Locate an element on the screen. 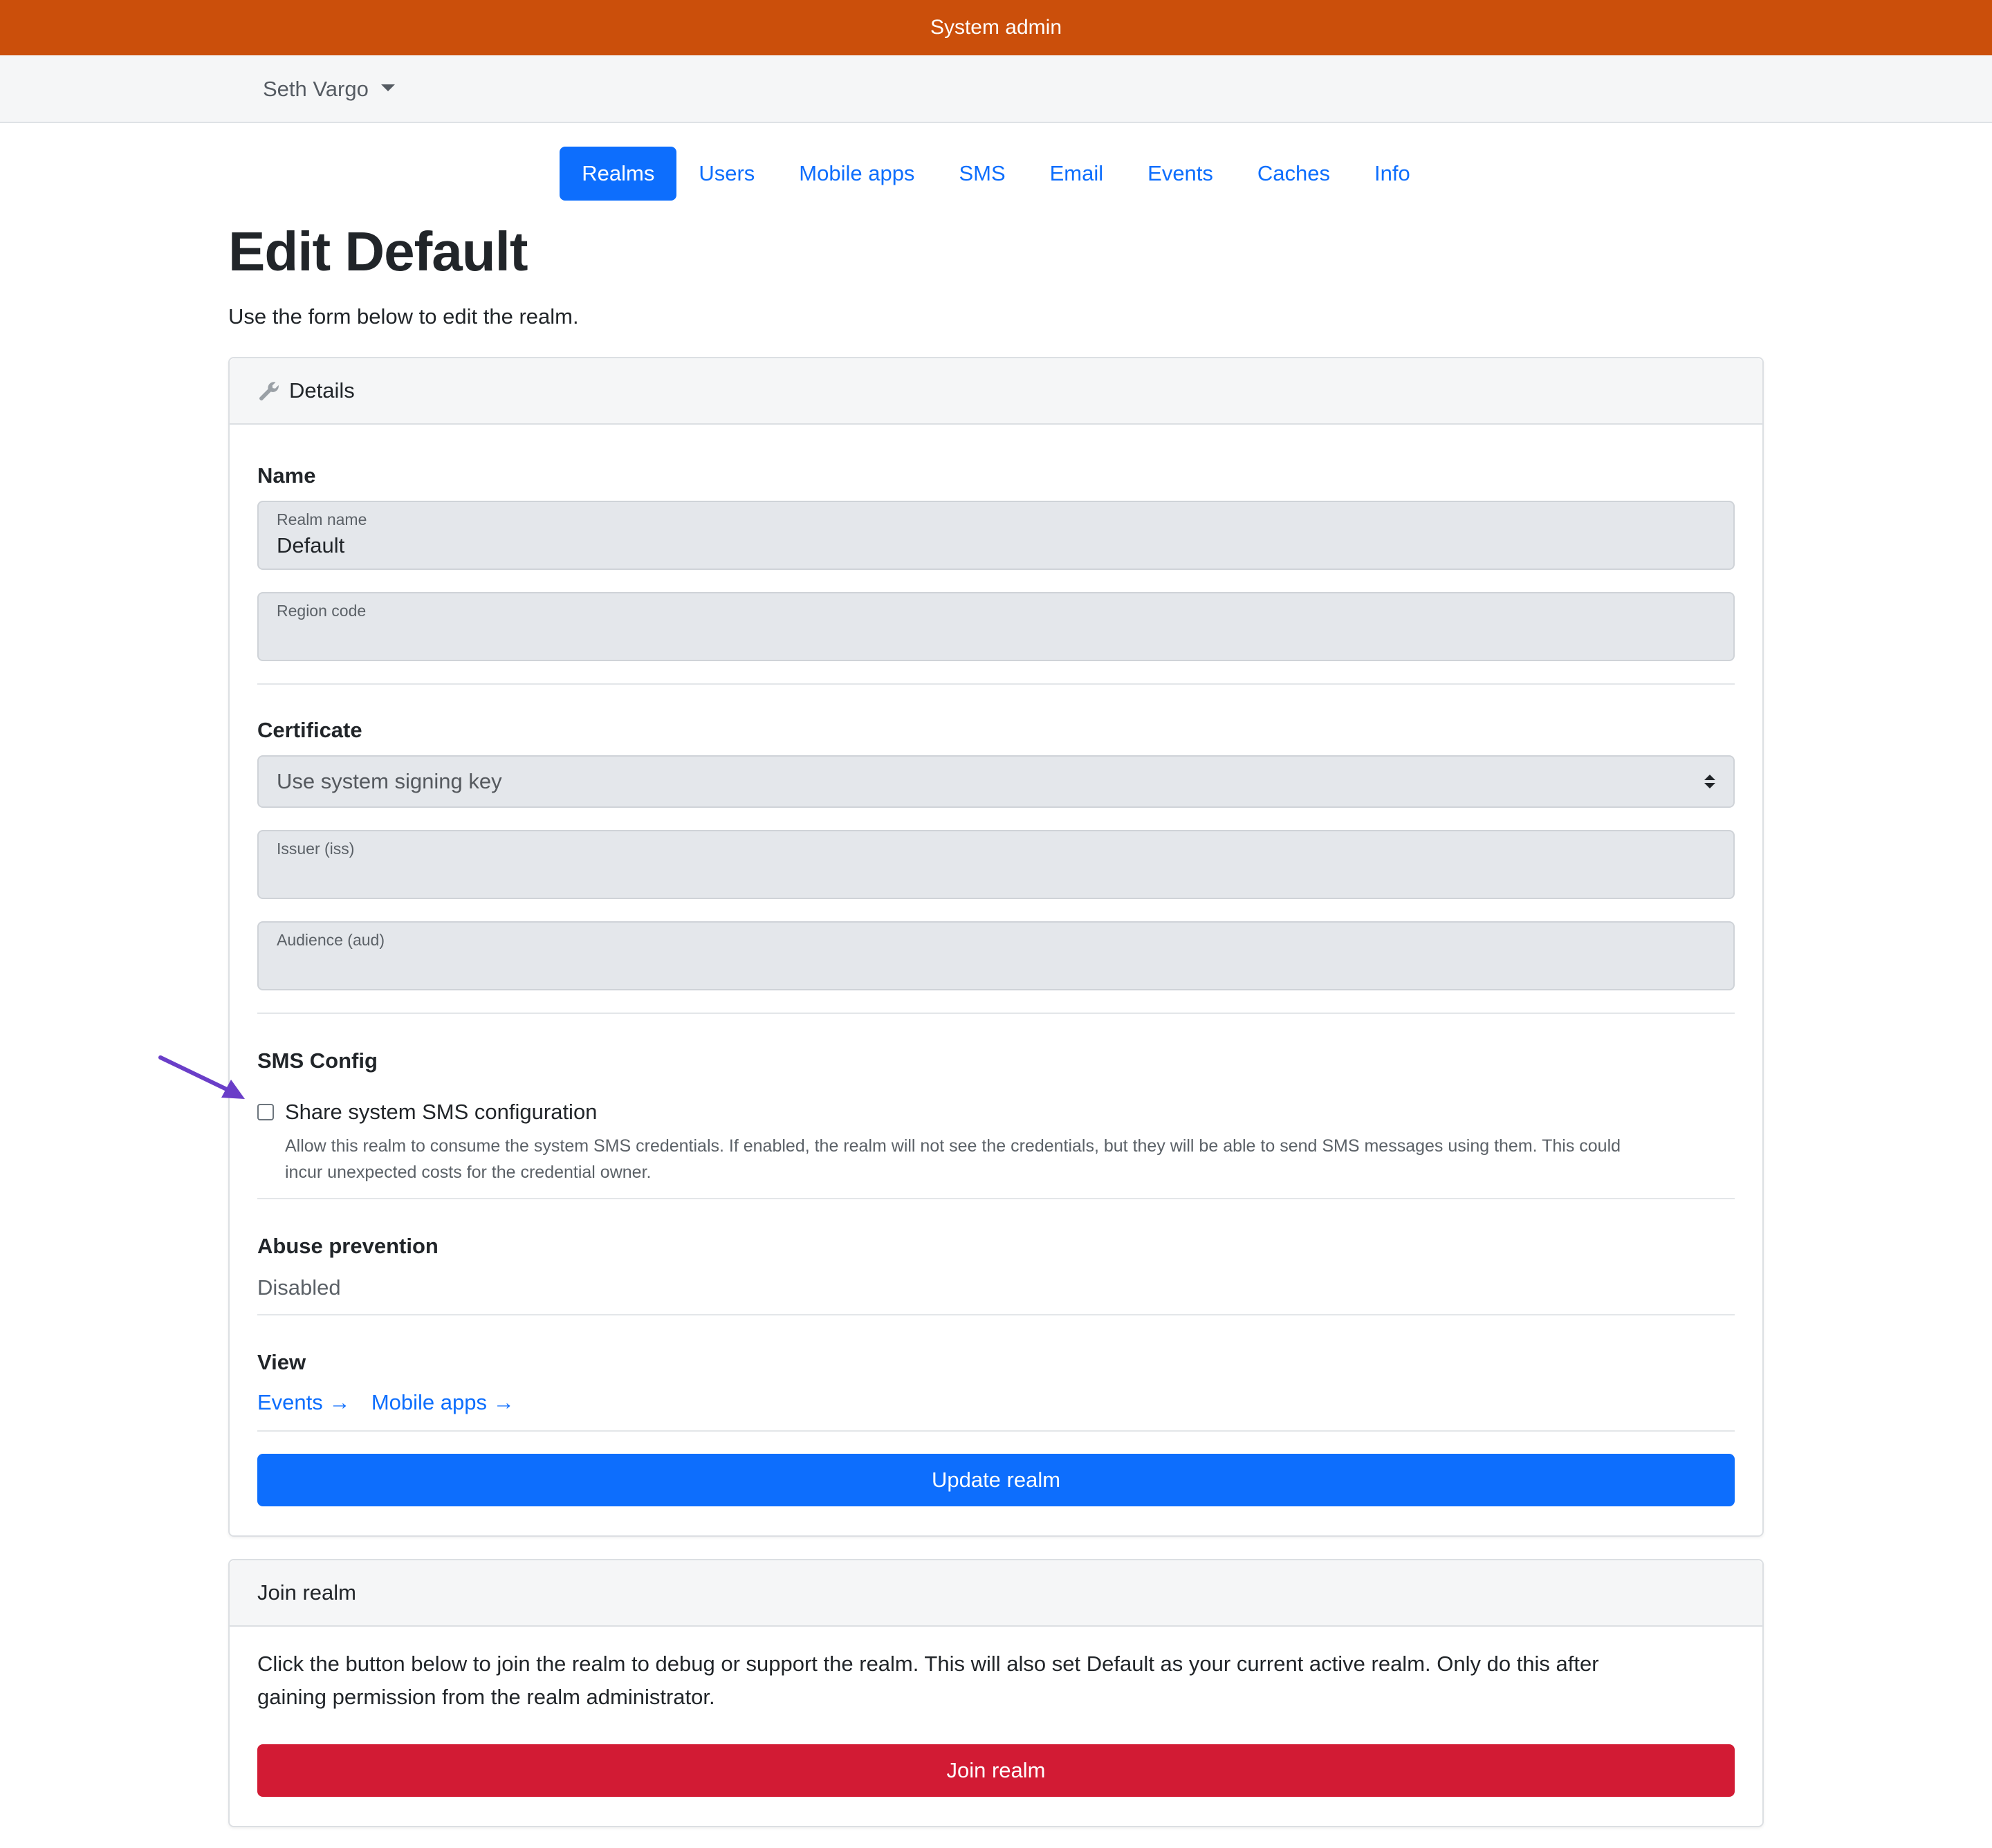 Image resolution: width=1992 pixels, height=1848 pixels. user-menu-dropdown: Seth Vargo is located at coordinates (329, 89).